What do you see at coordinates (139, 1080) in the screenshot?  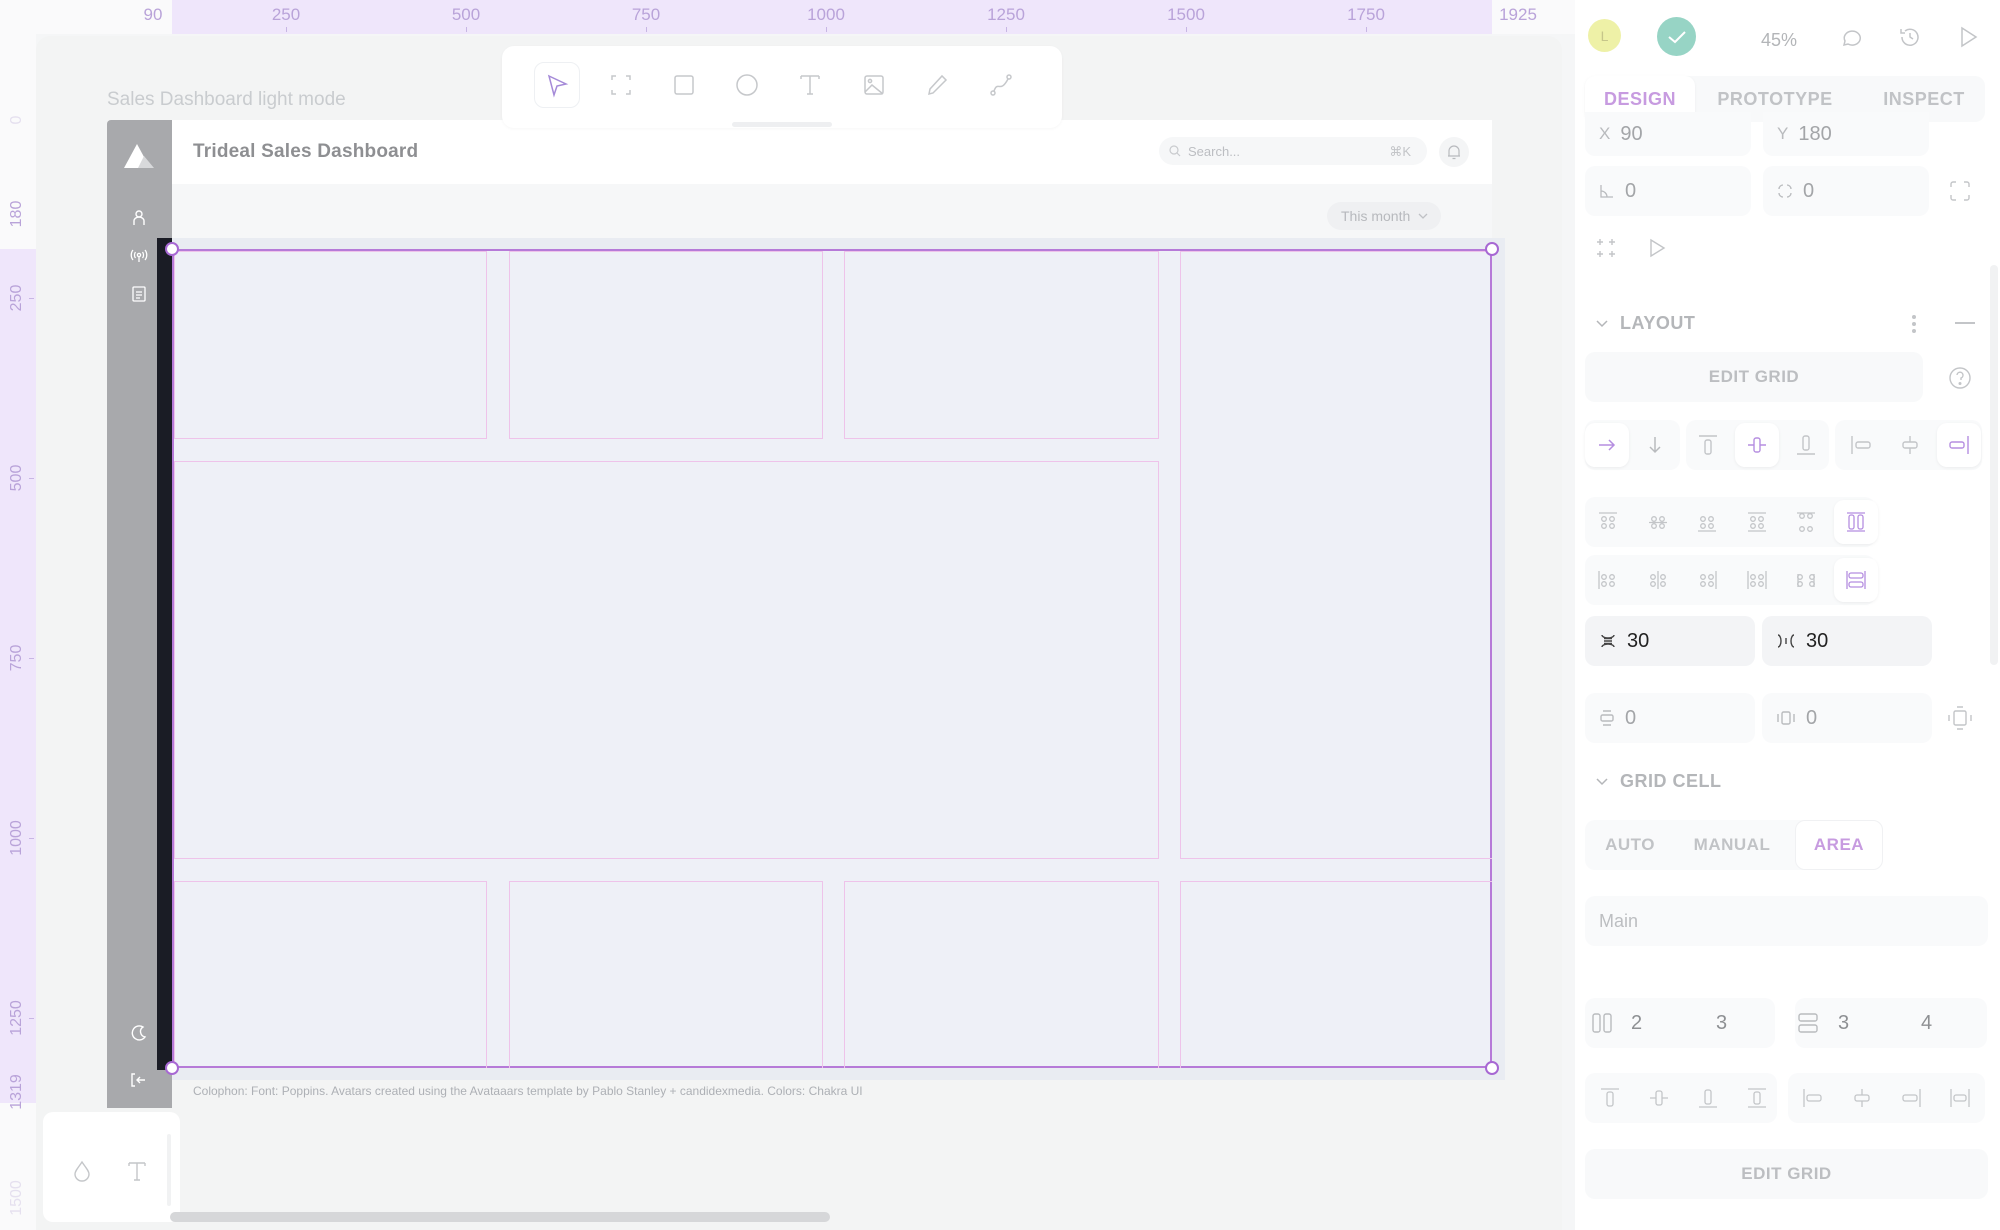 I see `logout-icon` at bounding box center [139, 1080].